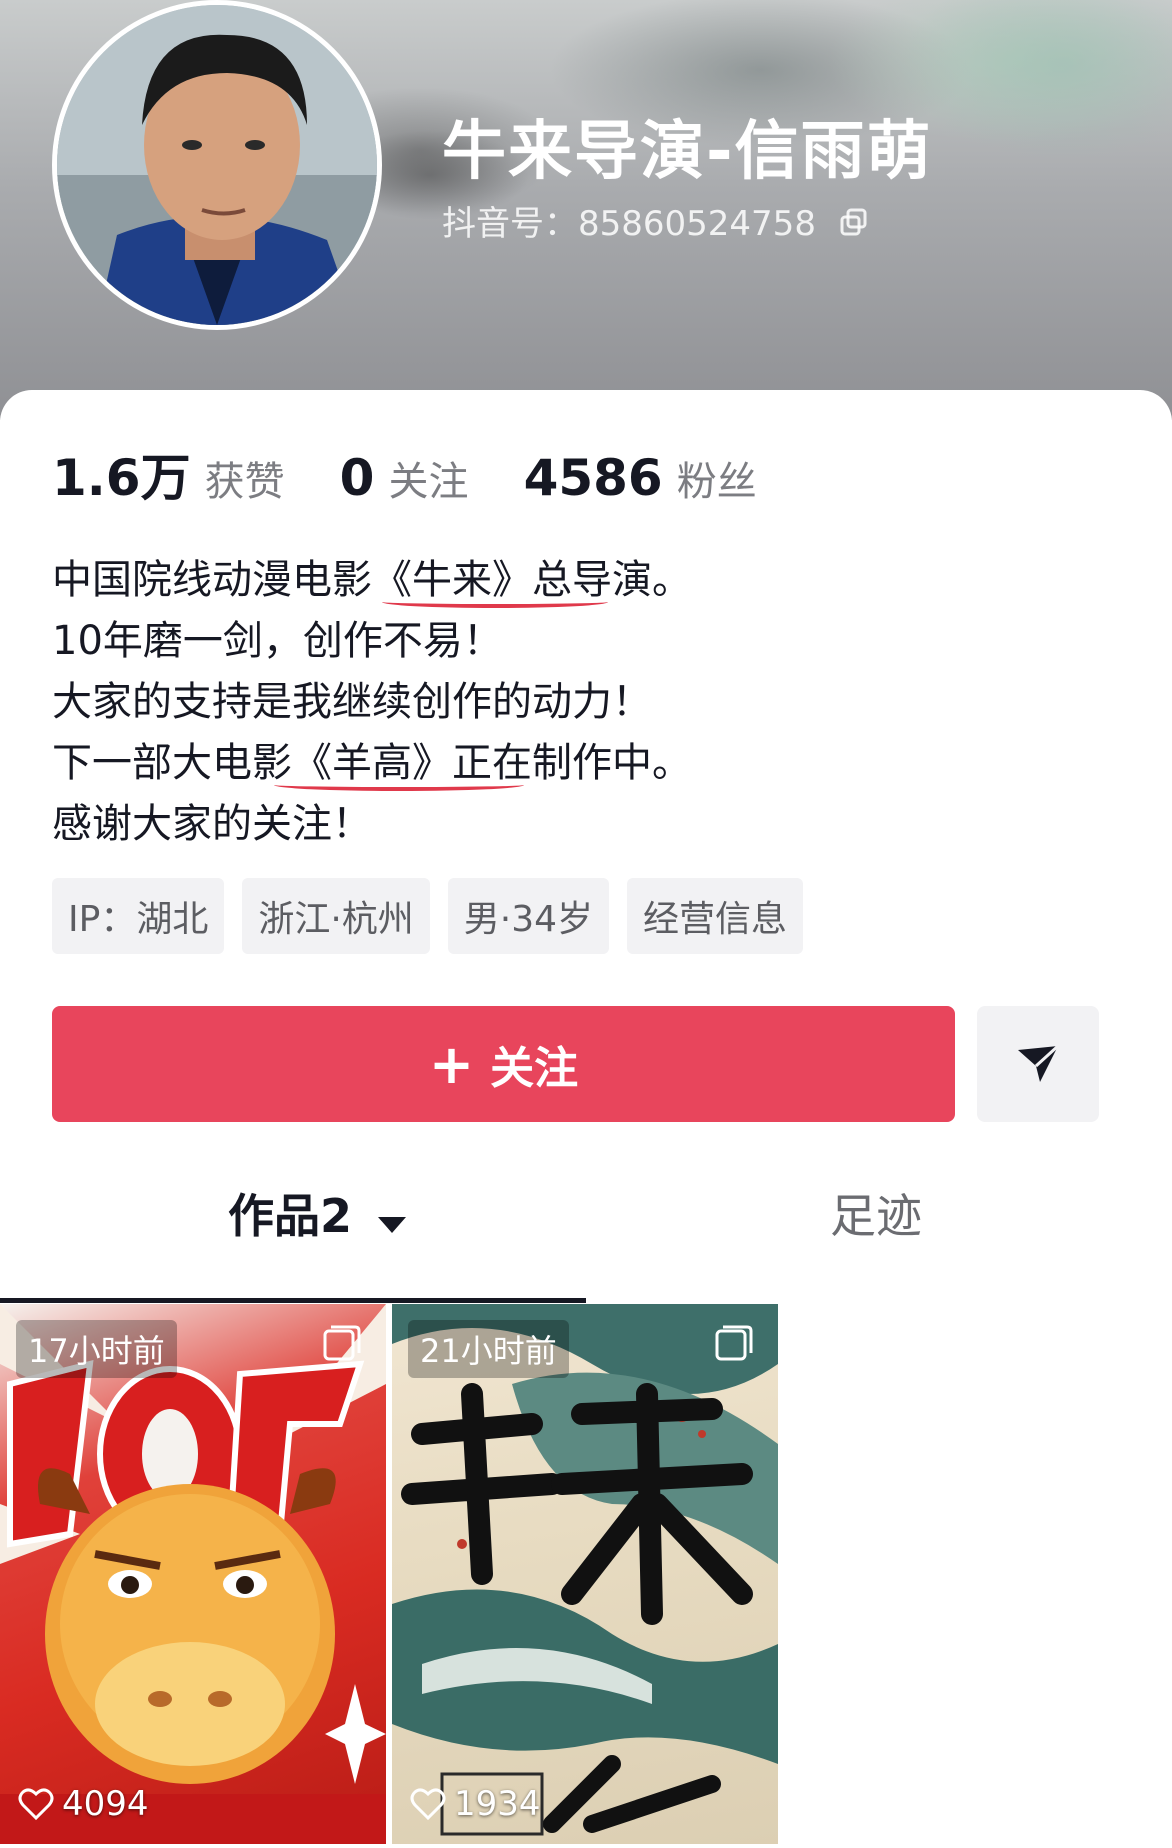  What do you see at coordinates (534, 1068) in the screenshot?
I see `follow-button-label: 关注` at bounding box center [534, 1068].